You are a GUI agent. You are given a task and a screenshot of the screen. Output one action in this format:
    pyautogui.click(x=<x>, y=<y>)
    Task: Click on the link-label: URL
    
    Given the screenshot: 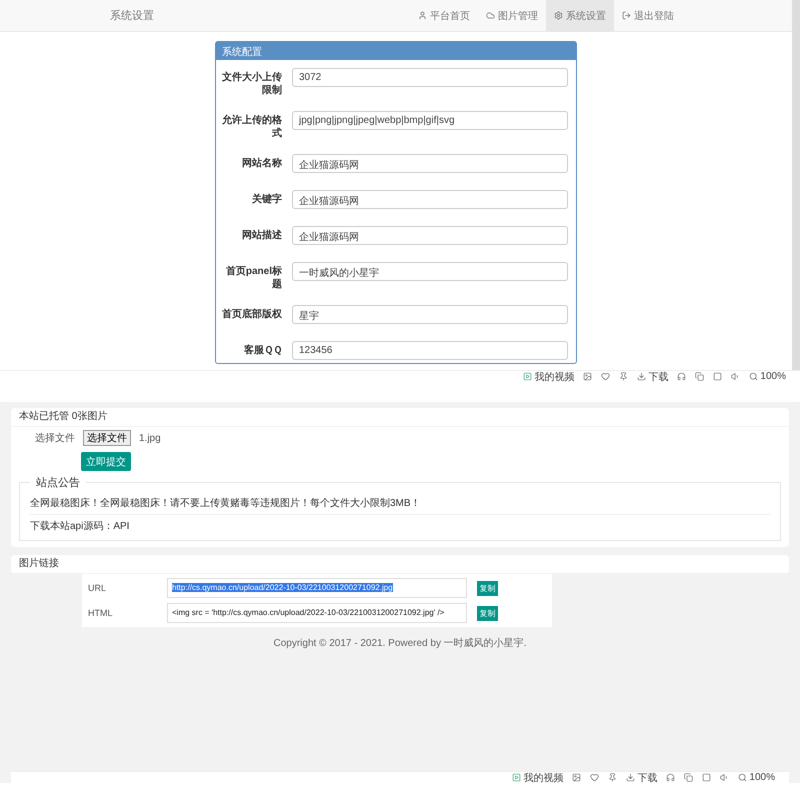 What is the action you would take?
    pyautogui.click(x=97, y=588)
    